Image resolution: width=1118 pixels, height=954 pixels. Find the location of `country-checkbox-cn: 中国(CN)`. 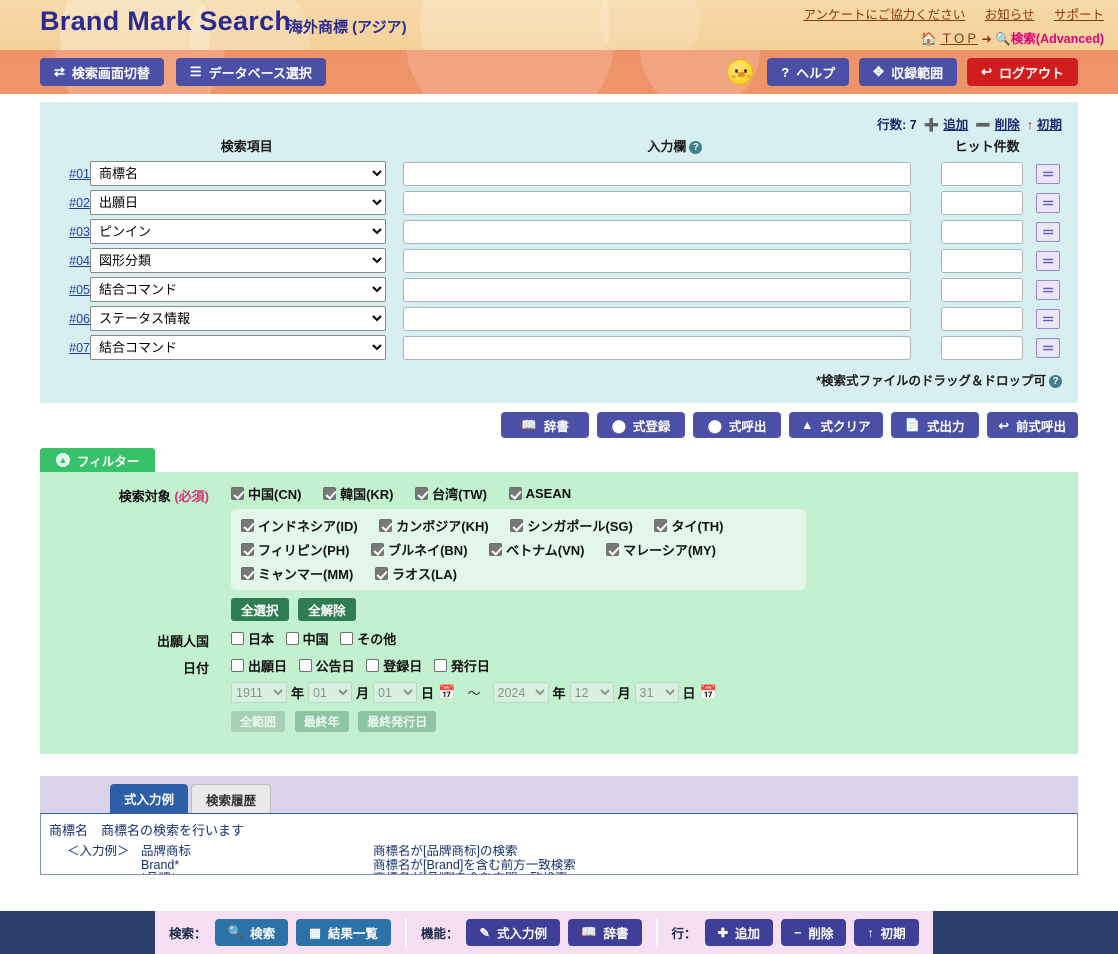

country-checkbox-cn: 中国(CN) is located at coordinates (266, 493).